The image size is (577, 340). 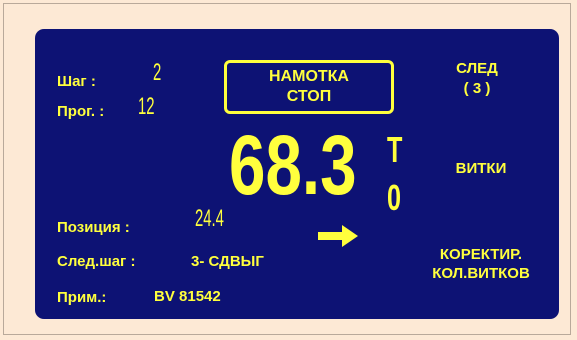 I want to click on status-line-2: СТОП, so click(x=309, y=96).